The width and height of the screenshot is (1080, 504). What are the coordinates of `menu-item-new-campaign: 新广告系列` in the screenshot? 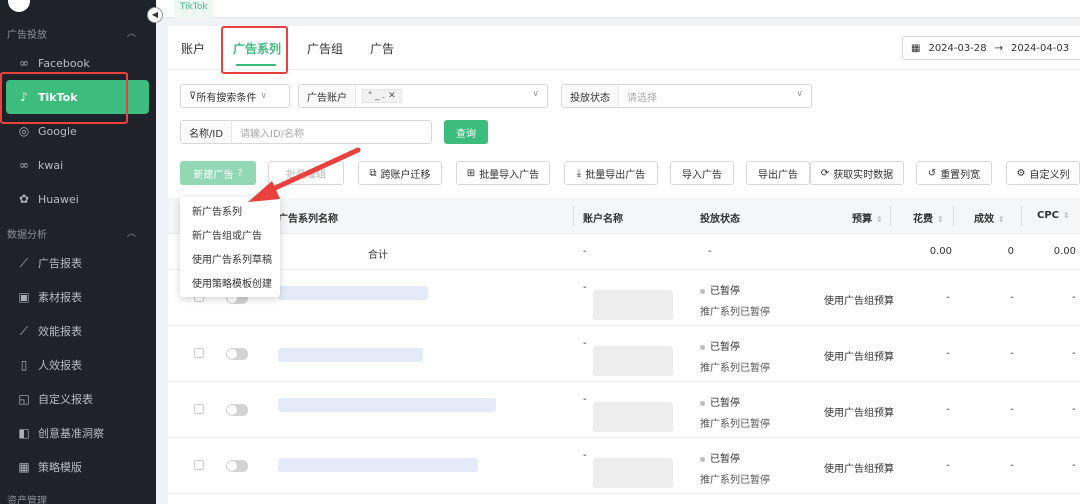 It's located at (230, 213).